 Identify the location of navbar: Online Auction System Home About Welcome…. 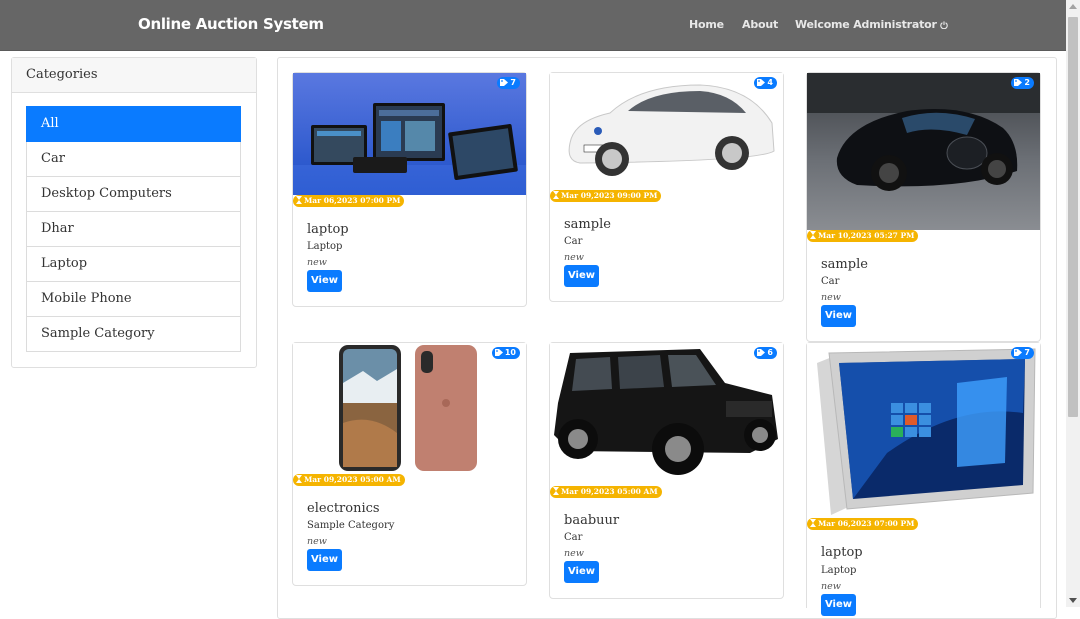
(533, 25).